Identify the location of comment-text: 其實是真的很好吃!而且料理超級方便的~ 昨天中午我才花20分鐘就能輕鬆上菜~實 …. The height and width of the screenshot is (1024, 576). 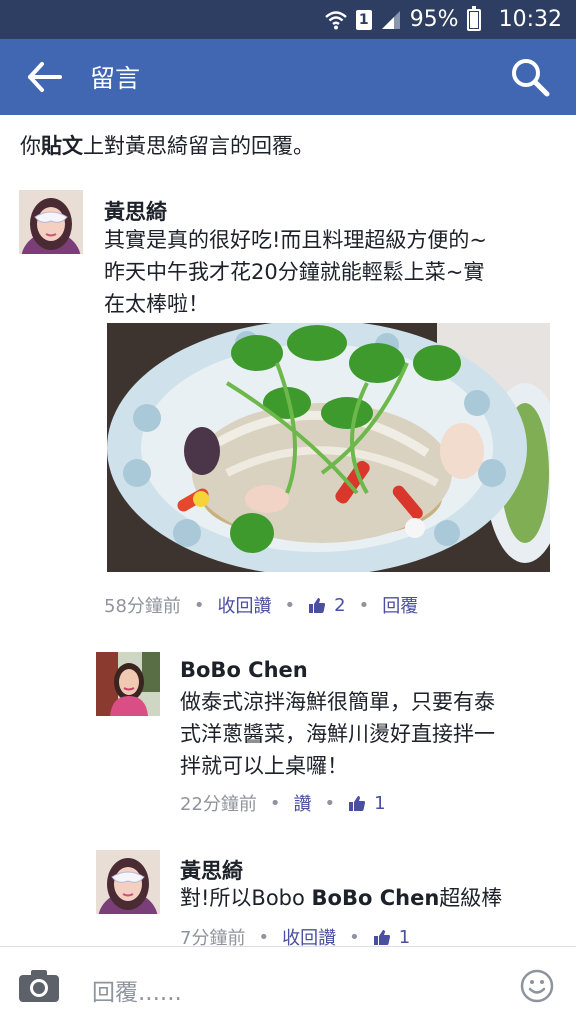
(296, 272).